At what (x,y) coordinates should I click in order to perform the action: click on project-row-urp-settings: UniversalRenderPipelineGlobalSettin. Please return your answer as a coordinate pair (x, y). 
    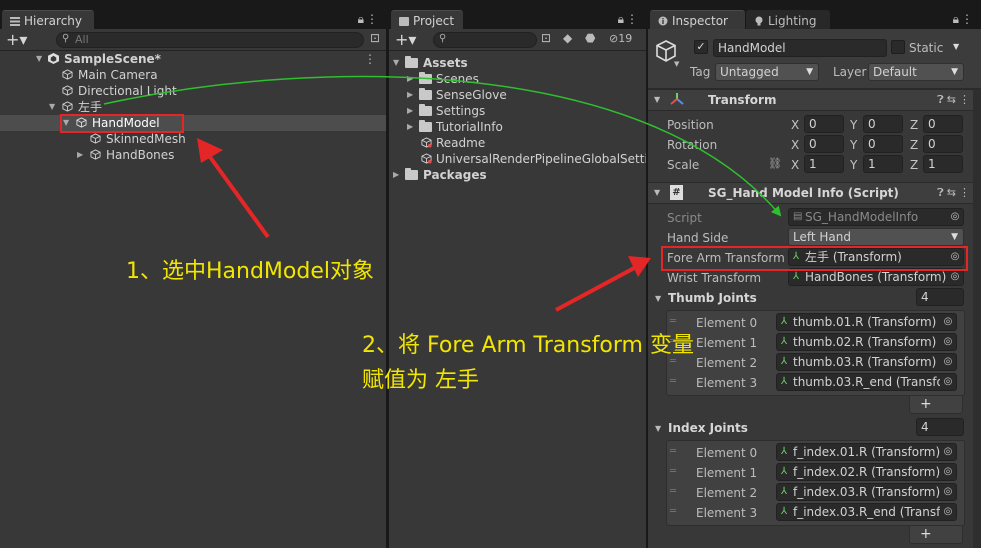
    Looking at the image, I should click on (517, 159).